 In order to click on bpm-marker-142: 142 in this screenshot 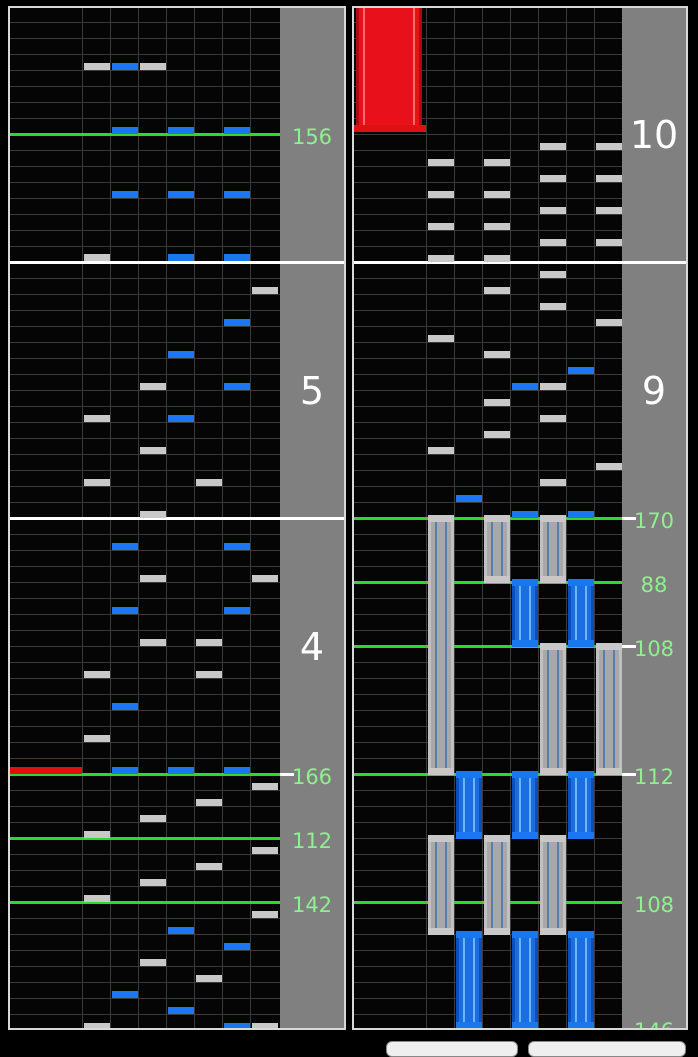, I will do `click(312, 905)`.